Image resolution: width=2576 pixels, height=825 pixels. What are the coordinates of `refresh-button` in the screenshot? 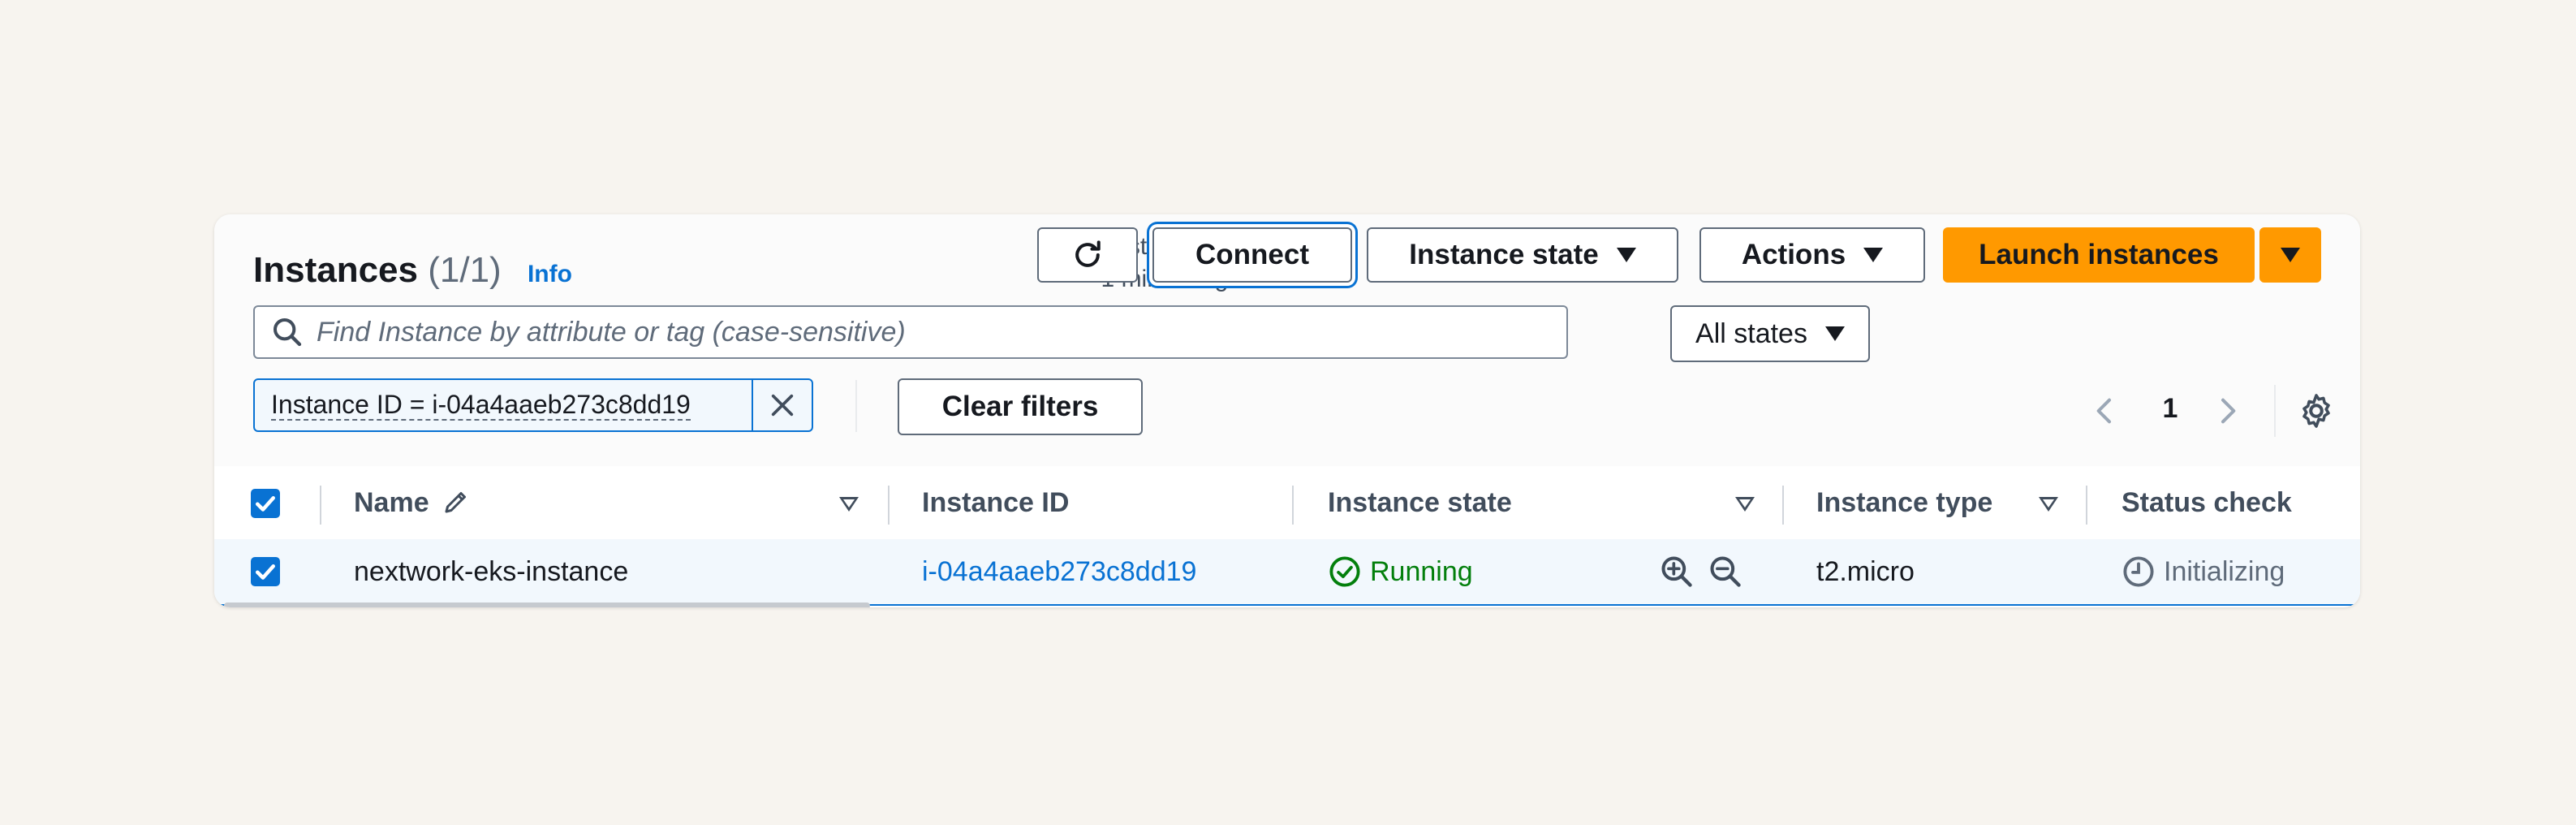 It's located at (1087, 255).